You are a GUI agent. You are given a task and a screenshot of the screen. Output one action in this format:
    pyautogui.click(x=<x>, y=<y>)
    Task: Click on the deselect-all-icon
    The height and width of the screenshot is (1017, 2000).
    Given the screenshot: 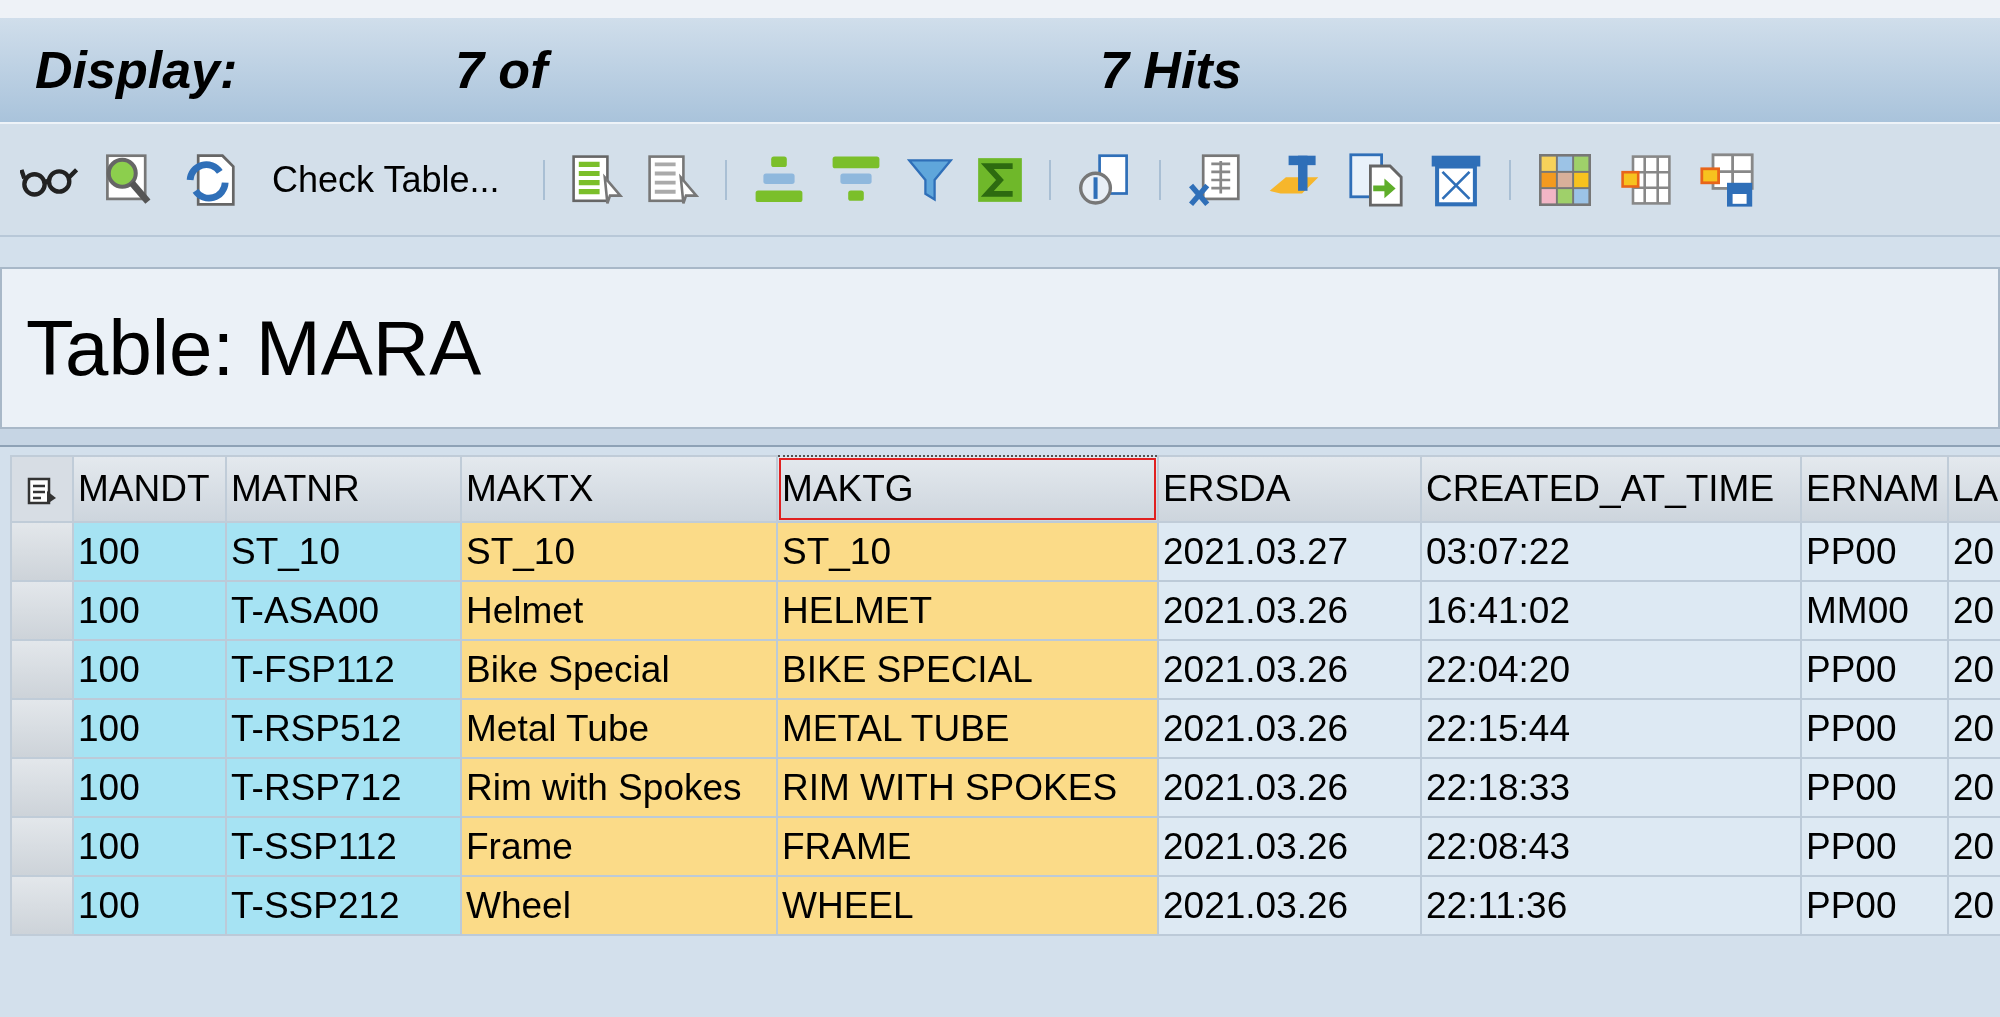 What is the action you would take?
    pyautogui.click(x=673, y=179)
    